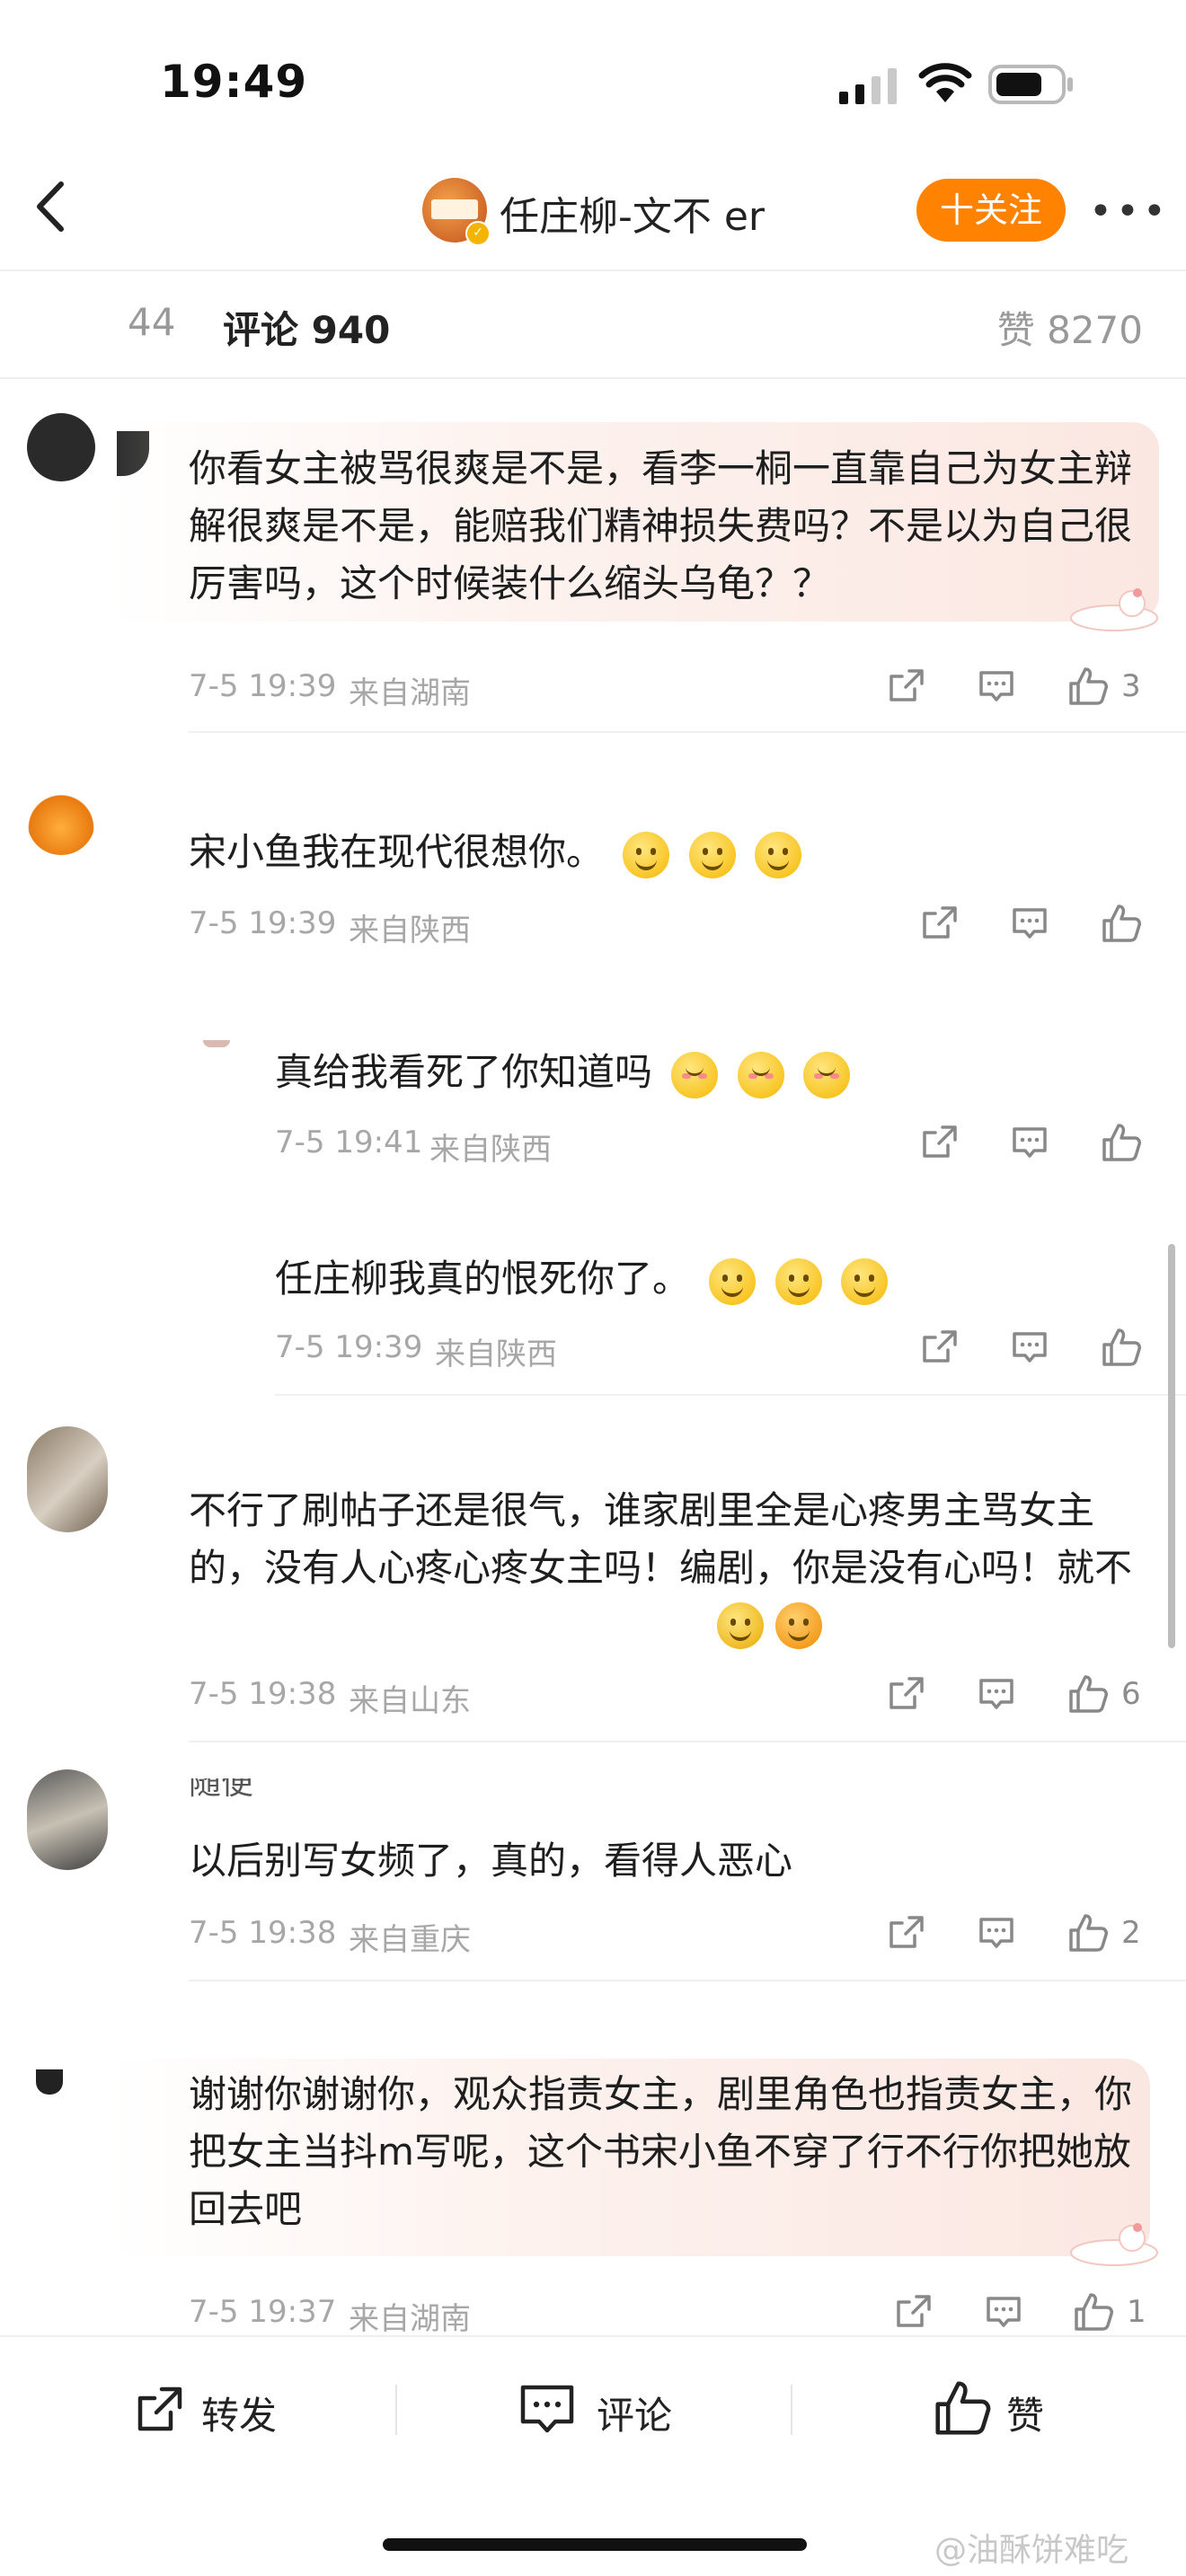 This screenshot has height=2576, width=1186. I want to click on follow-button: 十关注, so click(991, 210).